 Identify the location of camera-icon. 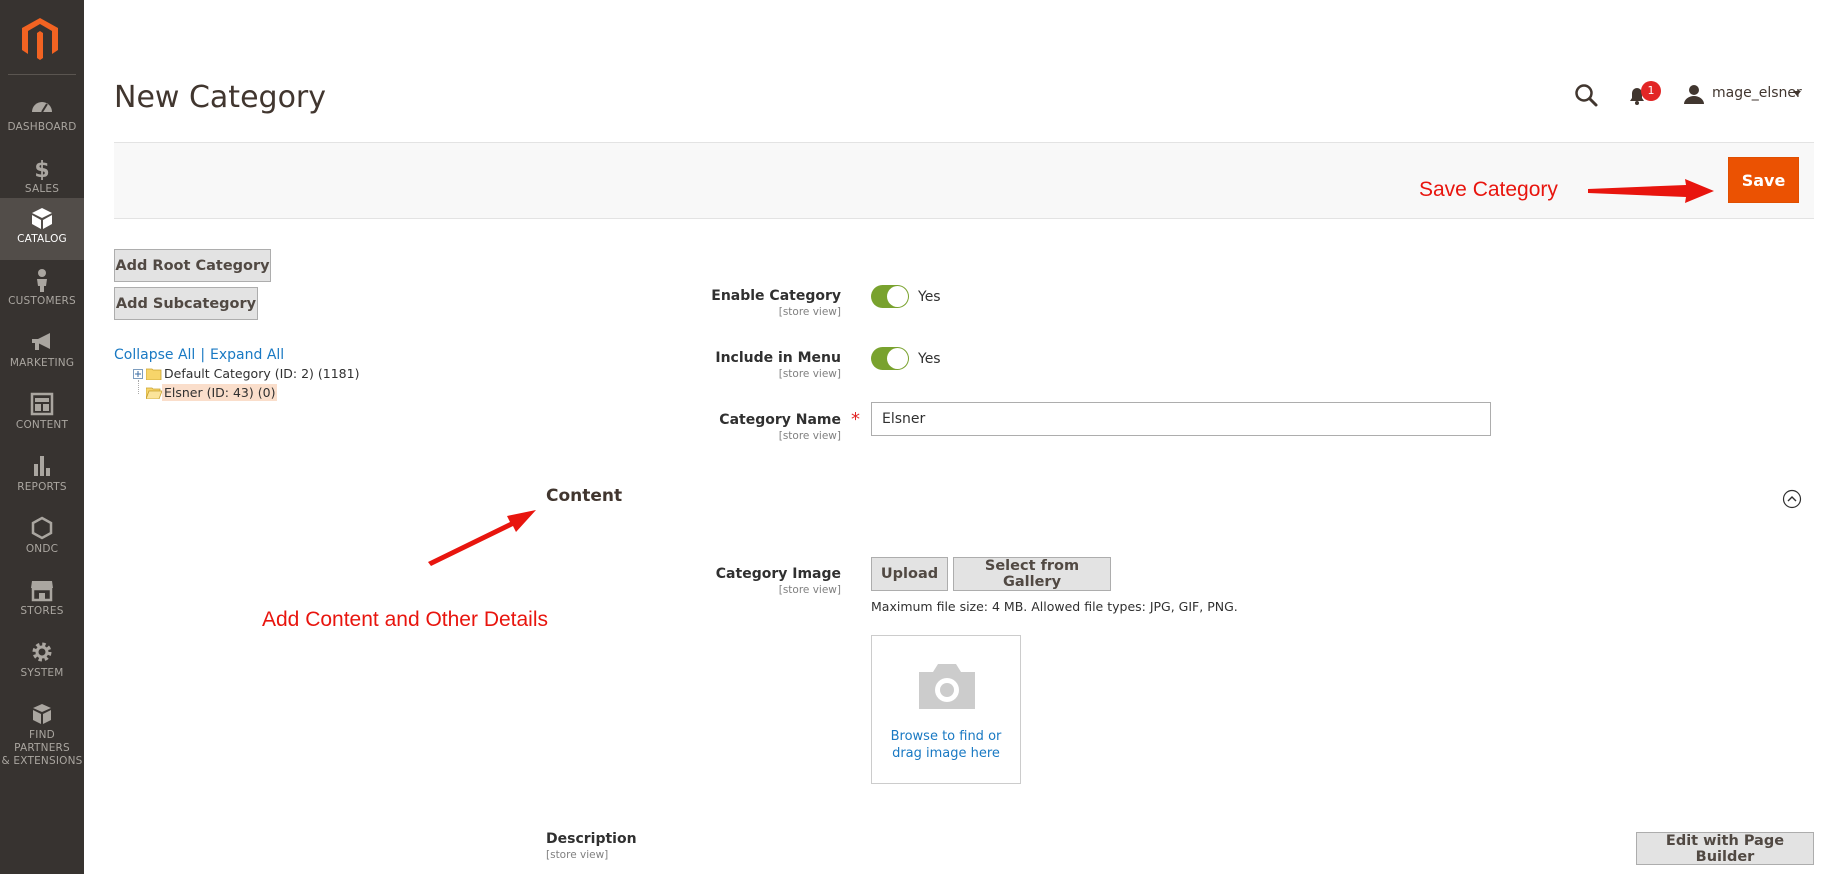
(947, 686).